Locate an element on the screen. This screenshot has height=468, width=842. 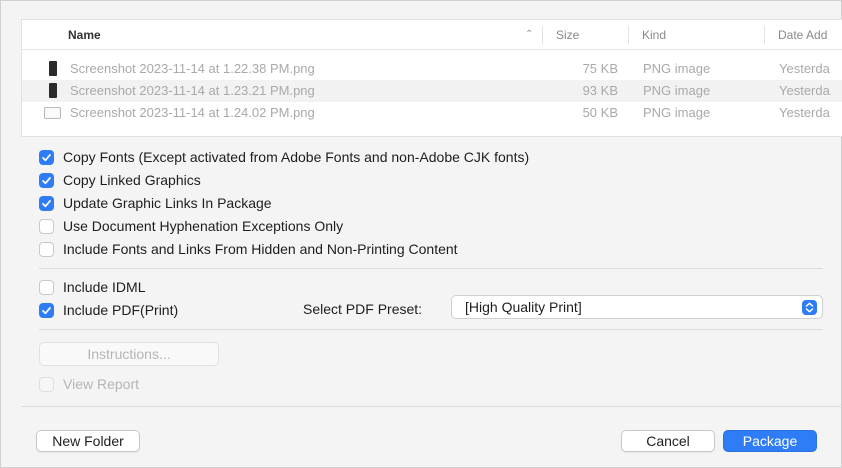
pdf-preset-label: Select PDF Preset: is located at coordinates (363, 309).